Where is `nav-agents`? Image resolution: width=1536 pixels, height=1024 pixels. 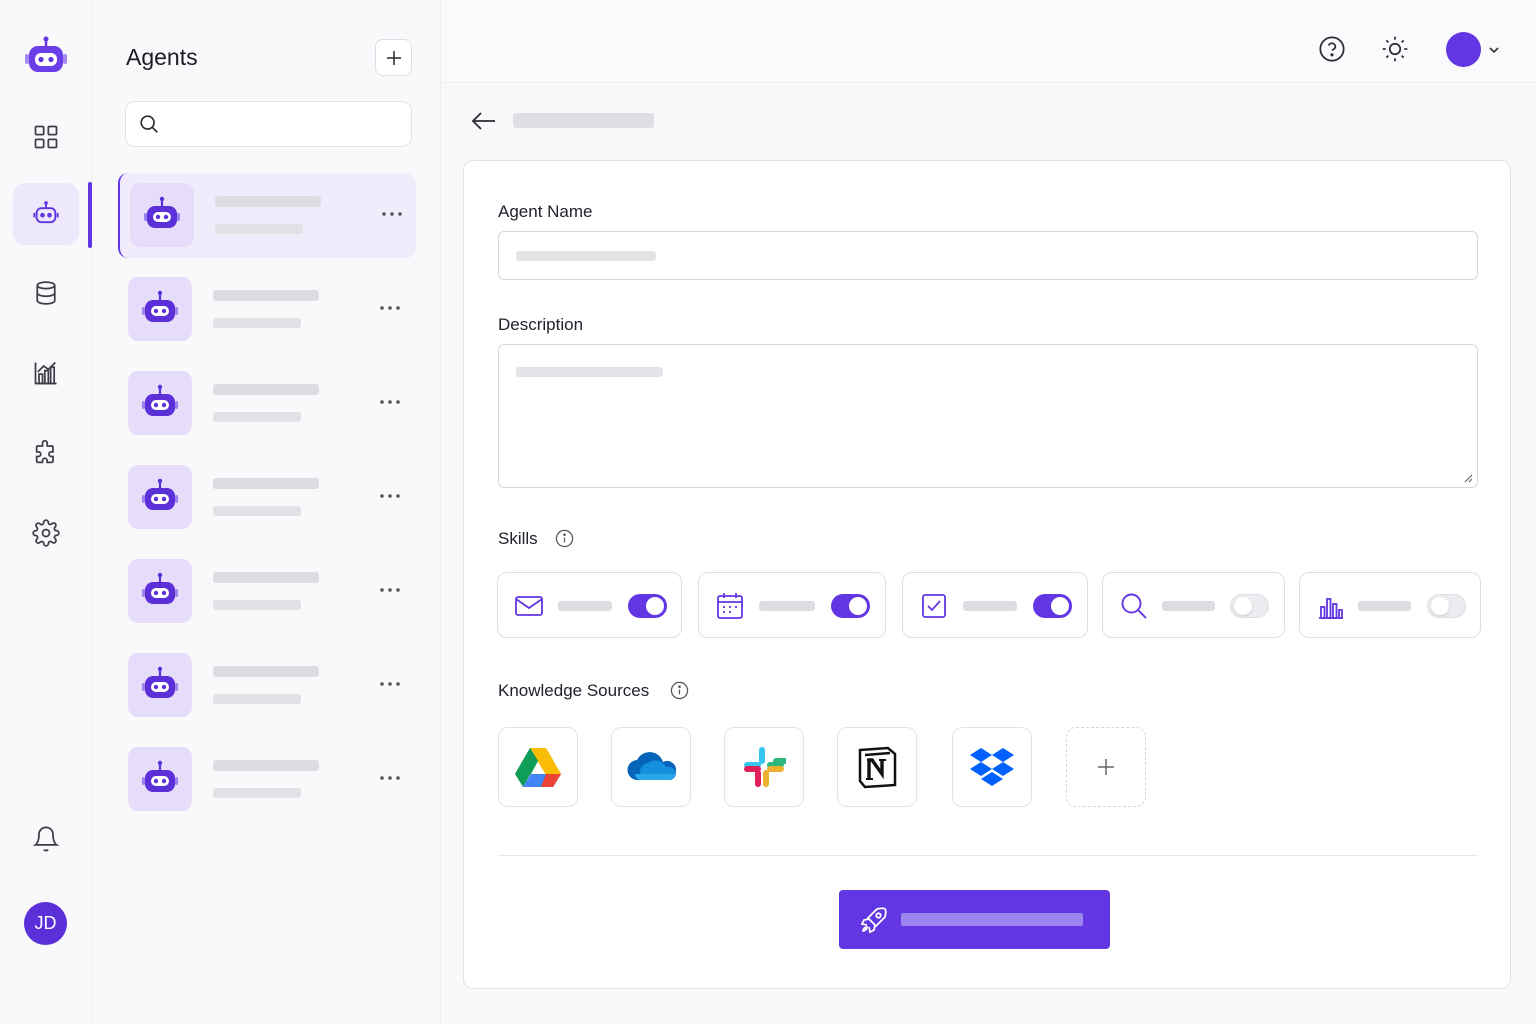
nav-agents is located at coordinates (46, 214).